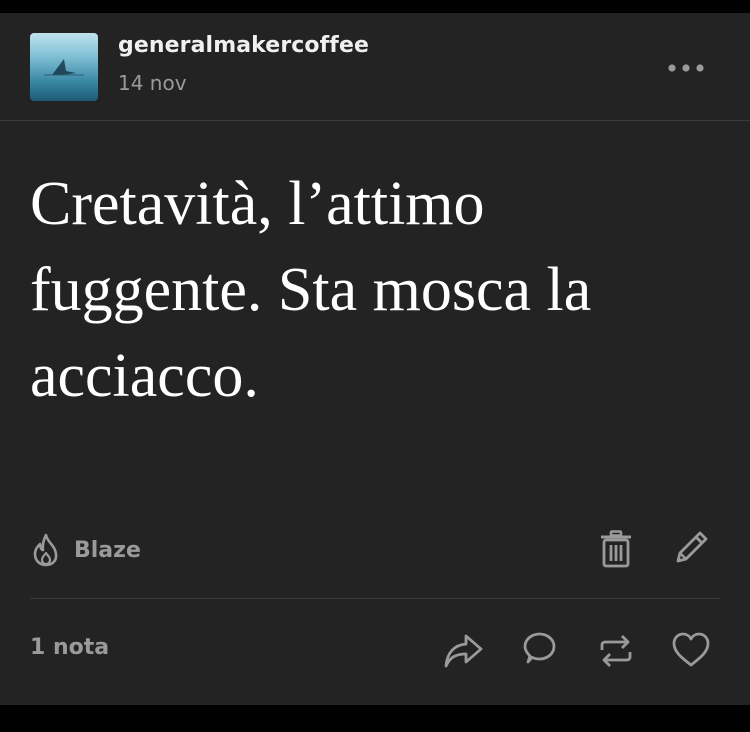 This screenshot has width=750, height=732. I want to click on reblog-button, so click(616, 651).